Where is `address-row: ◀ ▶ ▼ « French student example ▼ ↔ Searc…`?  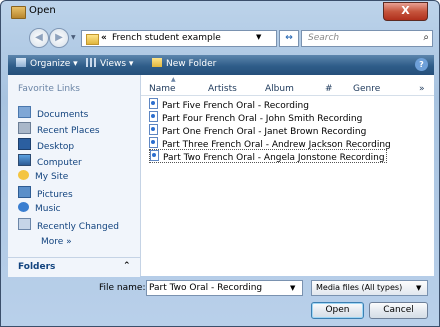
address-row: ◀ ▶ ▼ « French student example ▼ ↔ Searc… is located at coordinates (220, 38).